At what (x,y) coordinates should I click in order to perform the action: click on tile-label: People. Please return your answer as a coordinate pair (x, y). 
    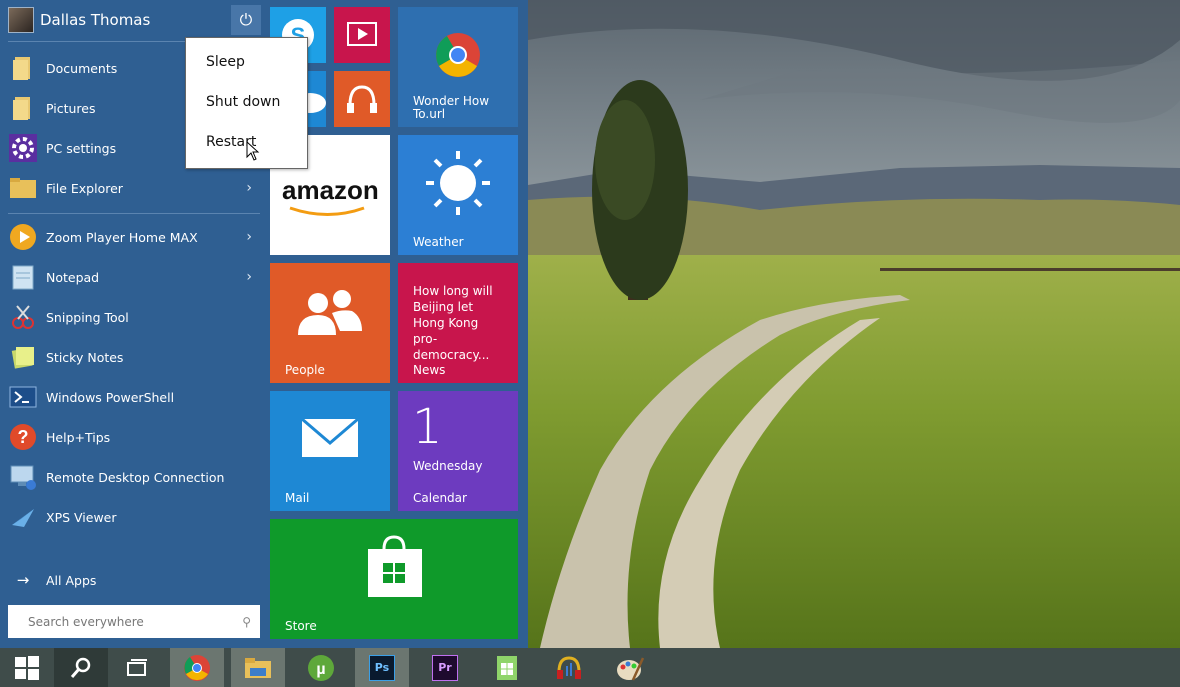
    Looking at the image, I should click on (305, 370).